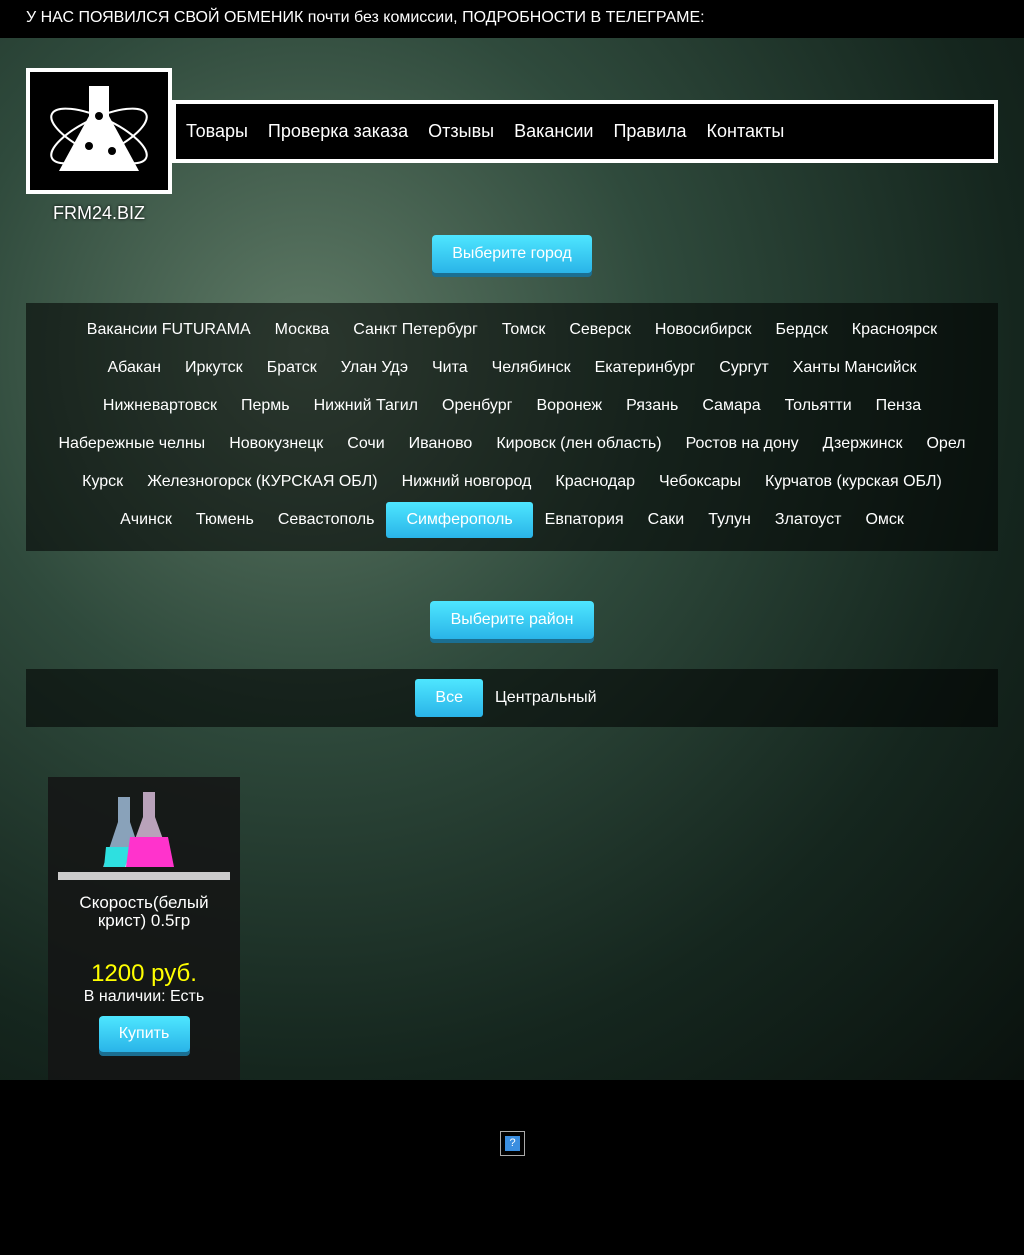  What do you see at coordinates (225, 520) in the screenshot?
I see `city-item: Тюмень` at bounding box center [225, 520].